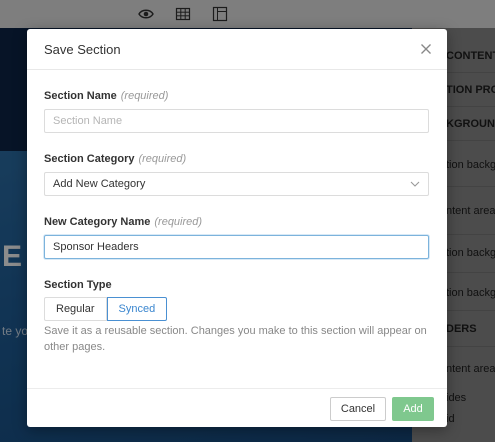 Image resolution: width=495 pixels, height=442 pixels. Describe the element at coordinates (236, 121) in the screenshot. I see `section-name-input` at that location.